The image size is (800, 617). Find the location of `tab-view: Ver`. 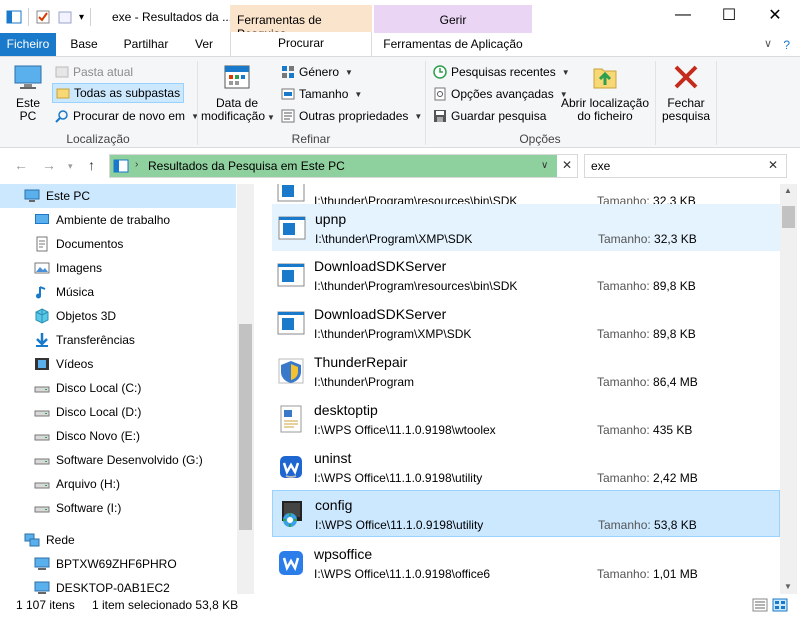

tab-view: Ver is located at coordinates (204, 44).